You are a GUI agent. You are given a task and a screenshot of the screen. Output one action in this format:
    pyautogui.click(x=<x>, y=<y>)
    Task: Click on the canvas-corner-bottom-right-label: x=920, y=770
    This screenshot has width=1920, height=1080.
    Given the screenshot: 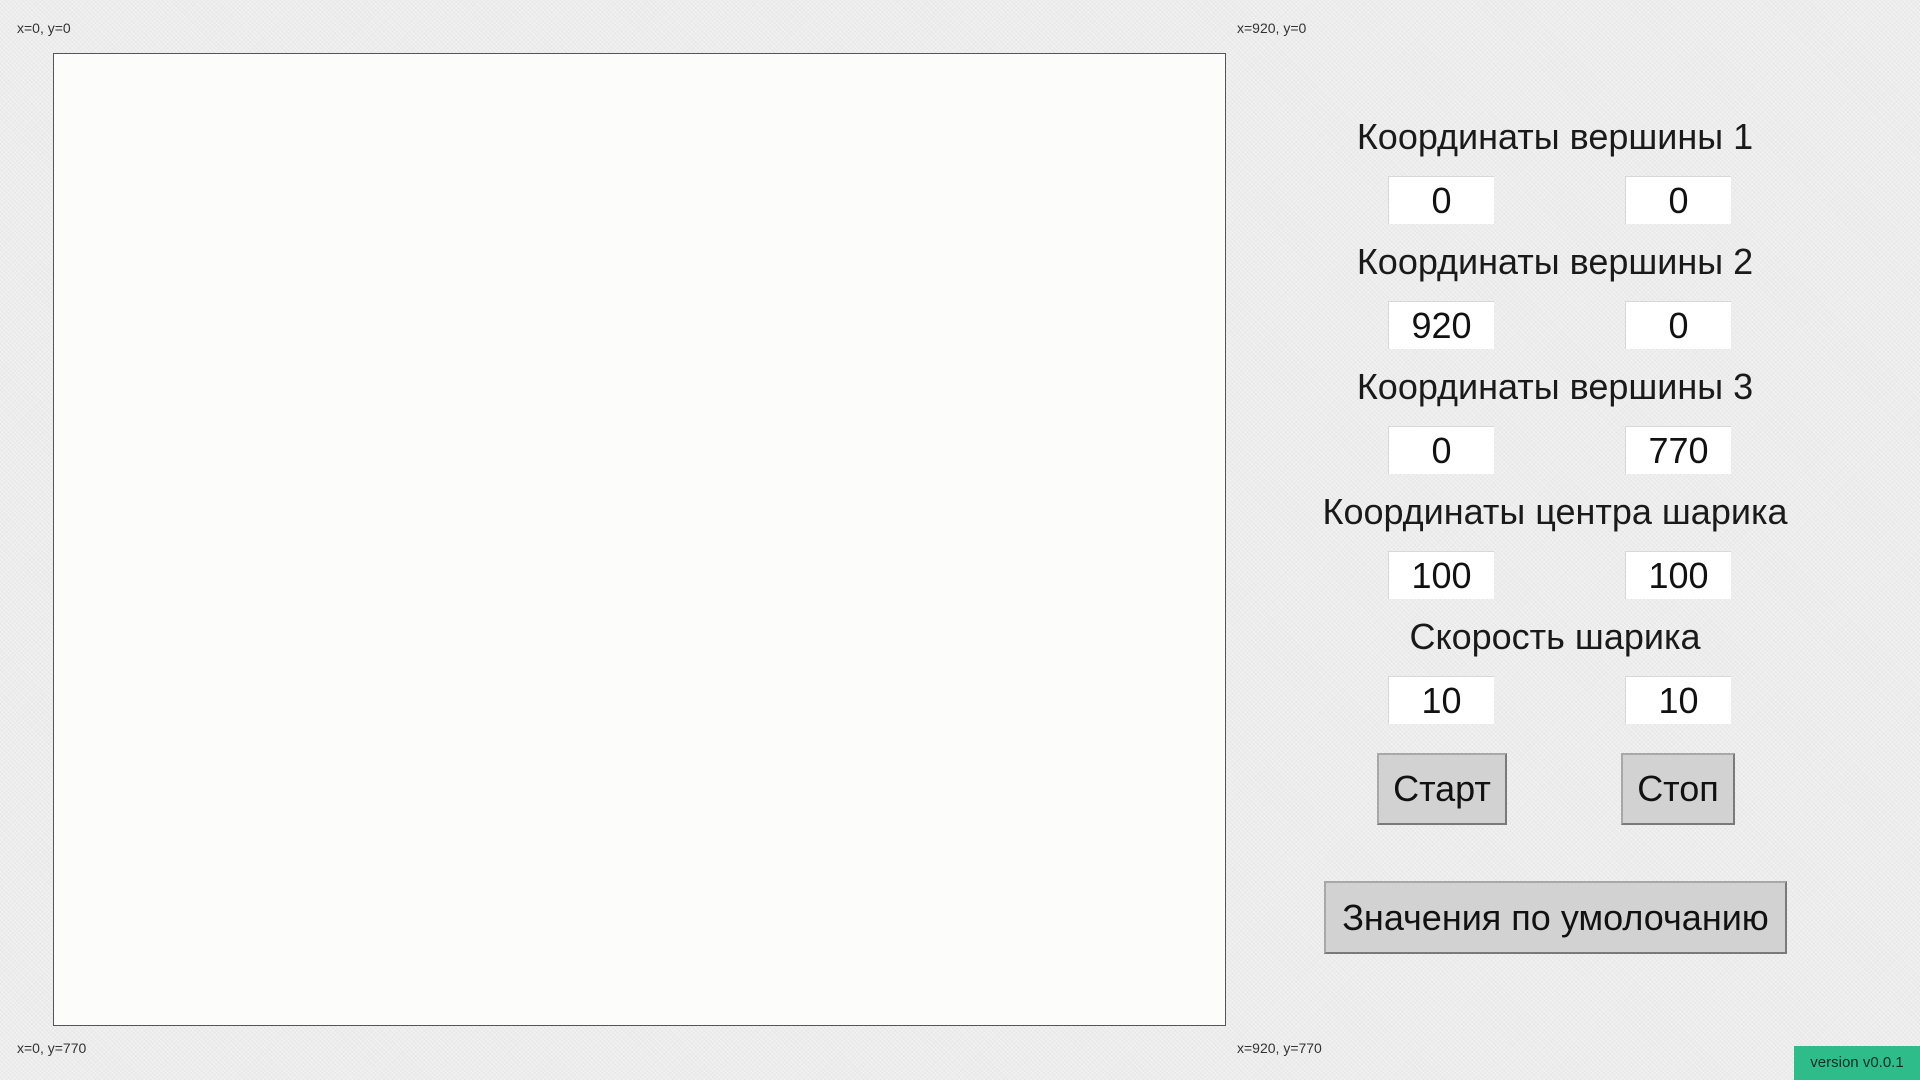 What is the action you would take?
    pyautogui.click(x=1279, y=1048)
    